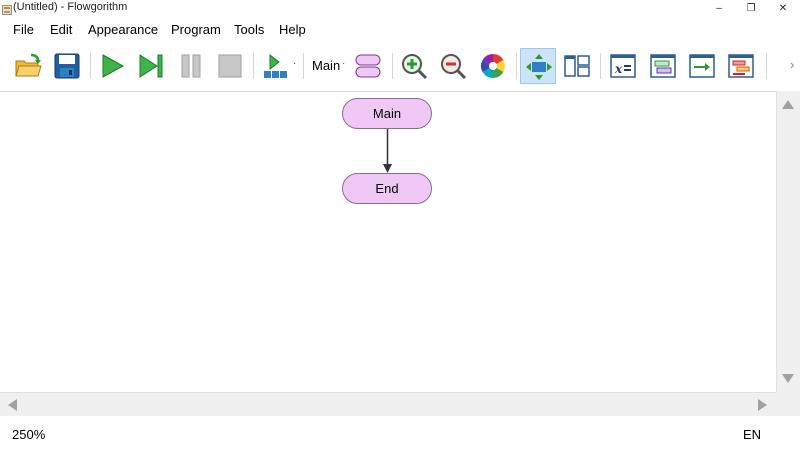  I want to click on console-icon, so click(663, 66).